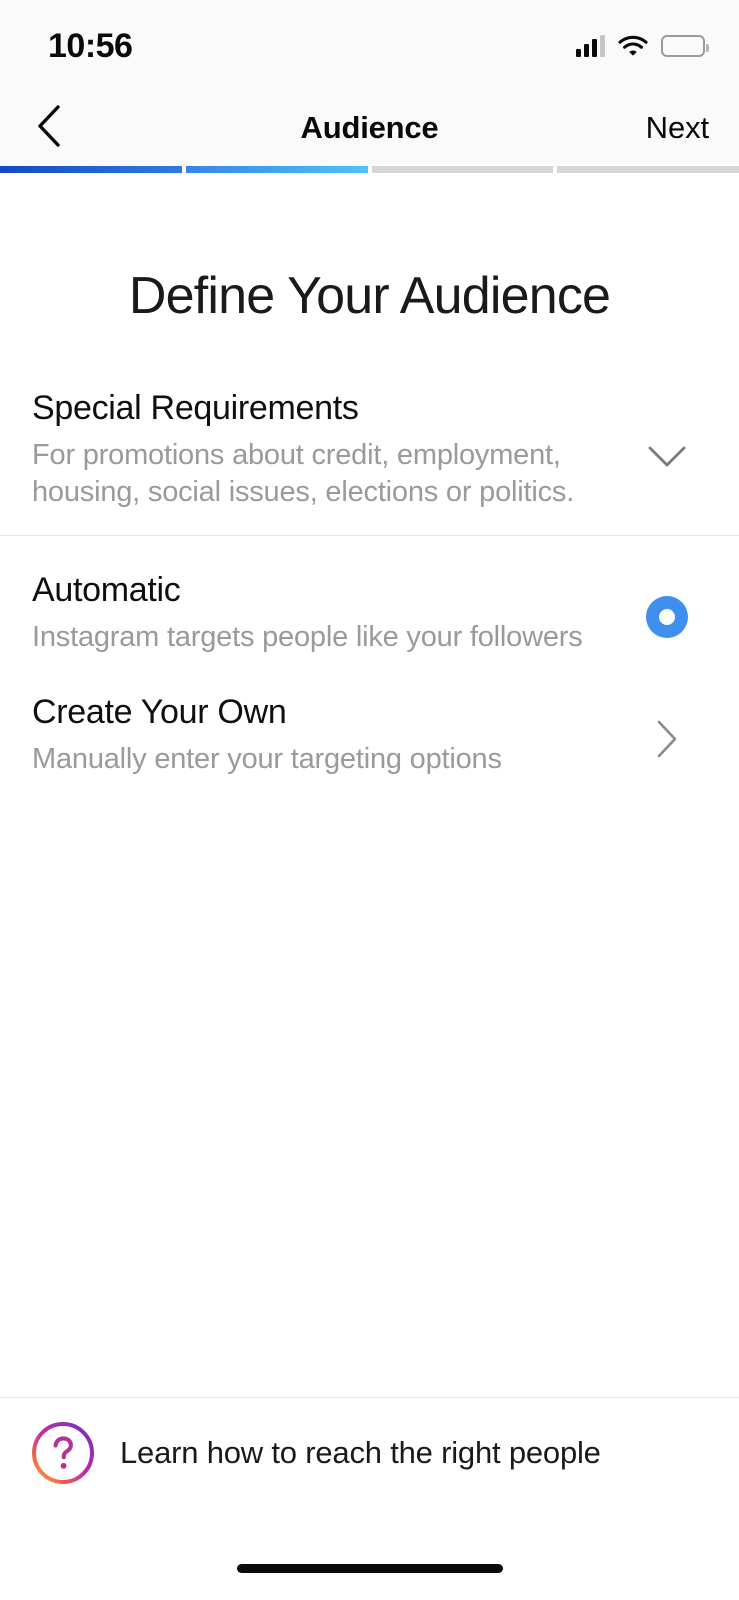 This screenshot has height=1600, width=739. I want to click on home-indicator, so click(369, 1568).